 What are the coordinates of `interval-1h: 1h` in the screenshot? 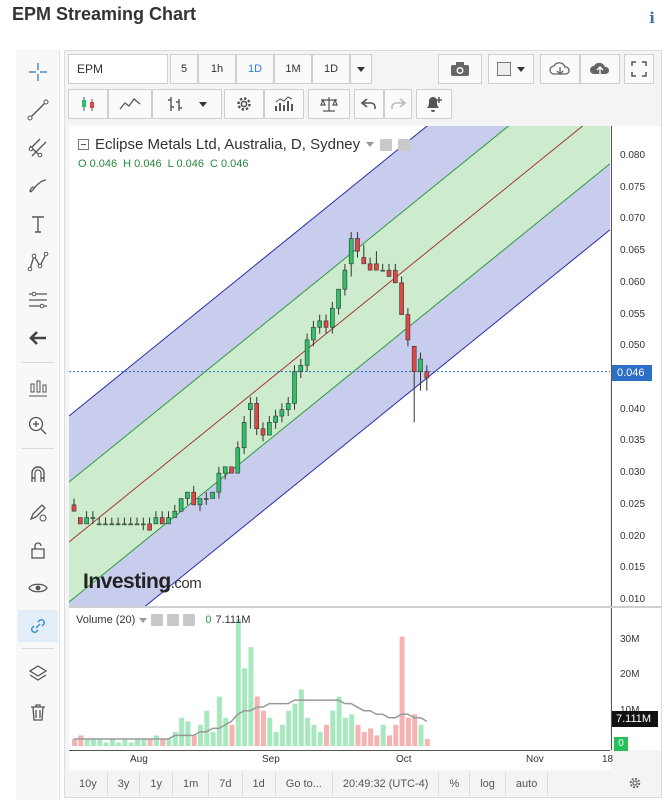 It's located at (217, 69).